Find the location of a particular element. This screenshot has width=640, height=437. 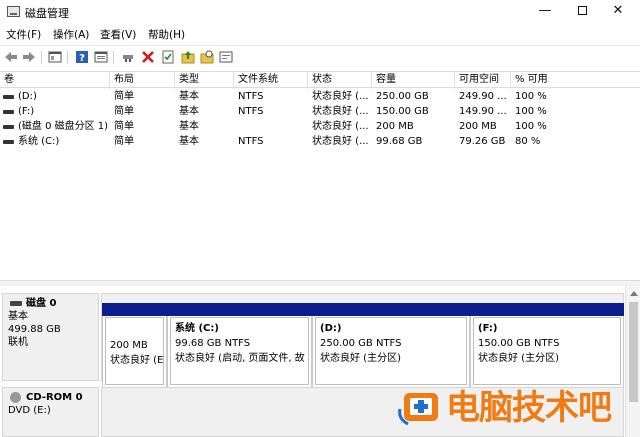

partition-info: 系统 (C:) 99.68 GB NTFS 状态良好 (启动, 页面文件, 故 is located at coordinates (239, 351).